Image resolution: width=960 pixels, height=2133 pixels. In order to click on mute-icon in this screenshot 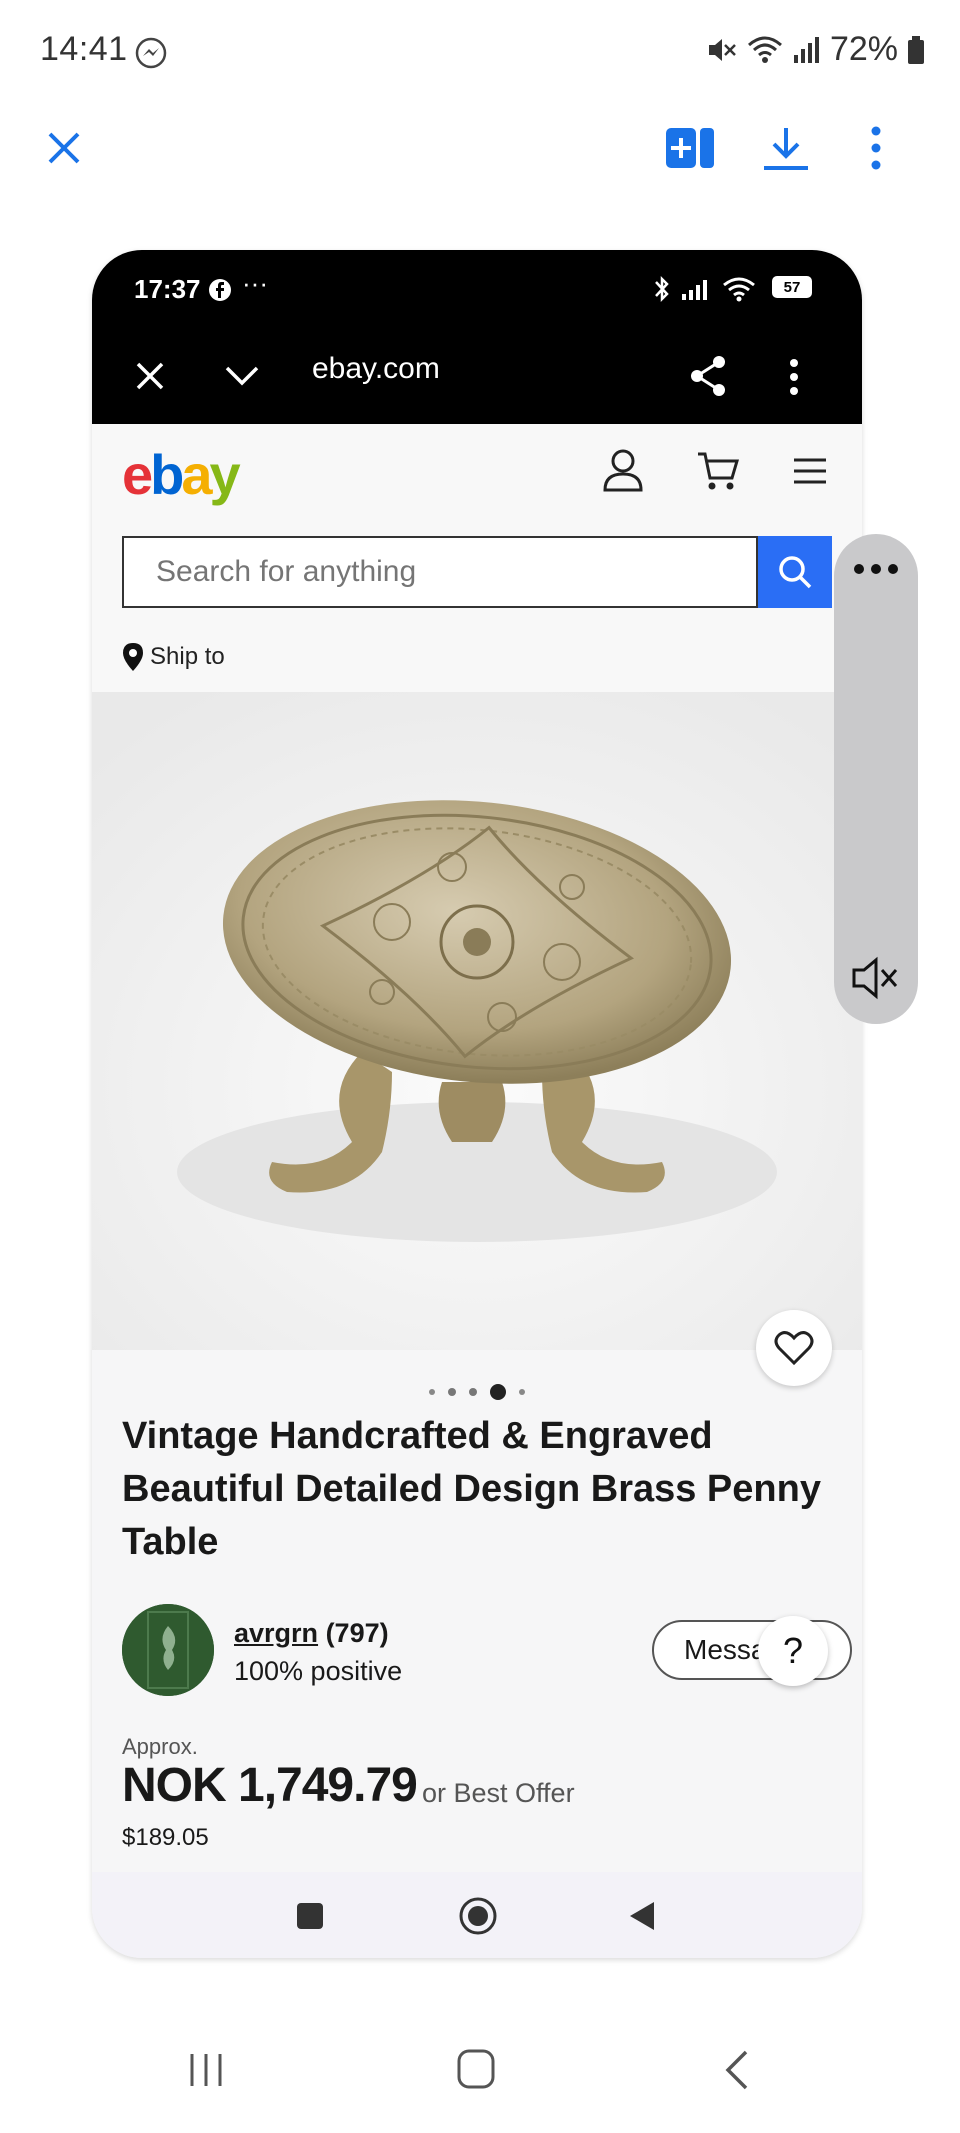, I will do `click(722, 49)`.